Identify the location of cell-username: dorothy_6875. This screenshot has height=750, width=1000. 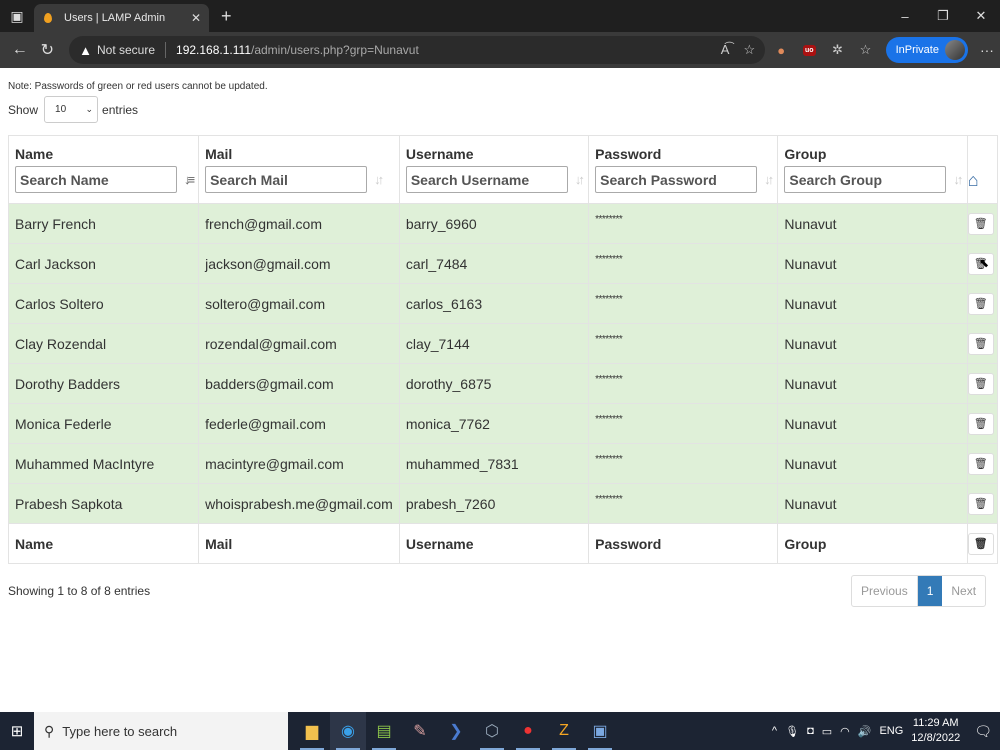
(494, 383).